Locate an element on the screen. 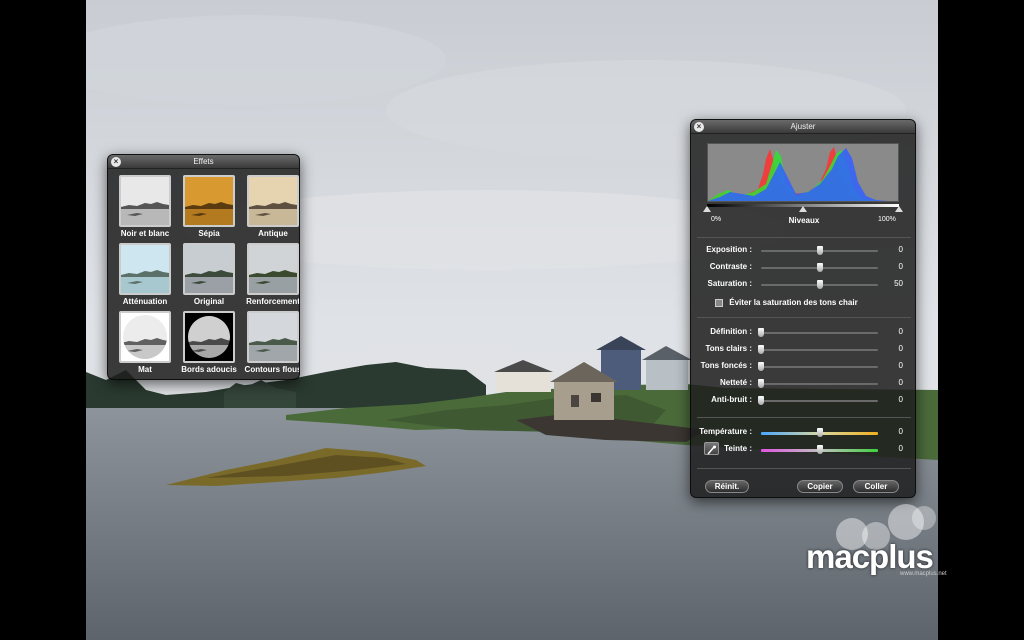 The height and width of the screenshot is (640, 1024). histogram is located at coordinates (803, 172).